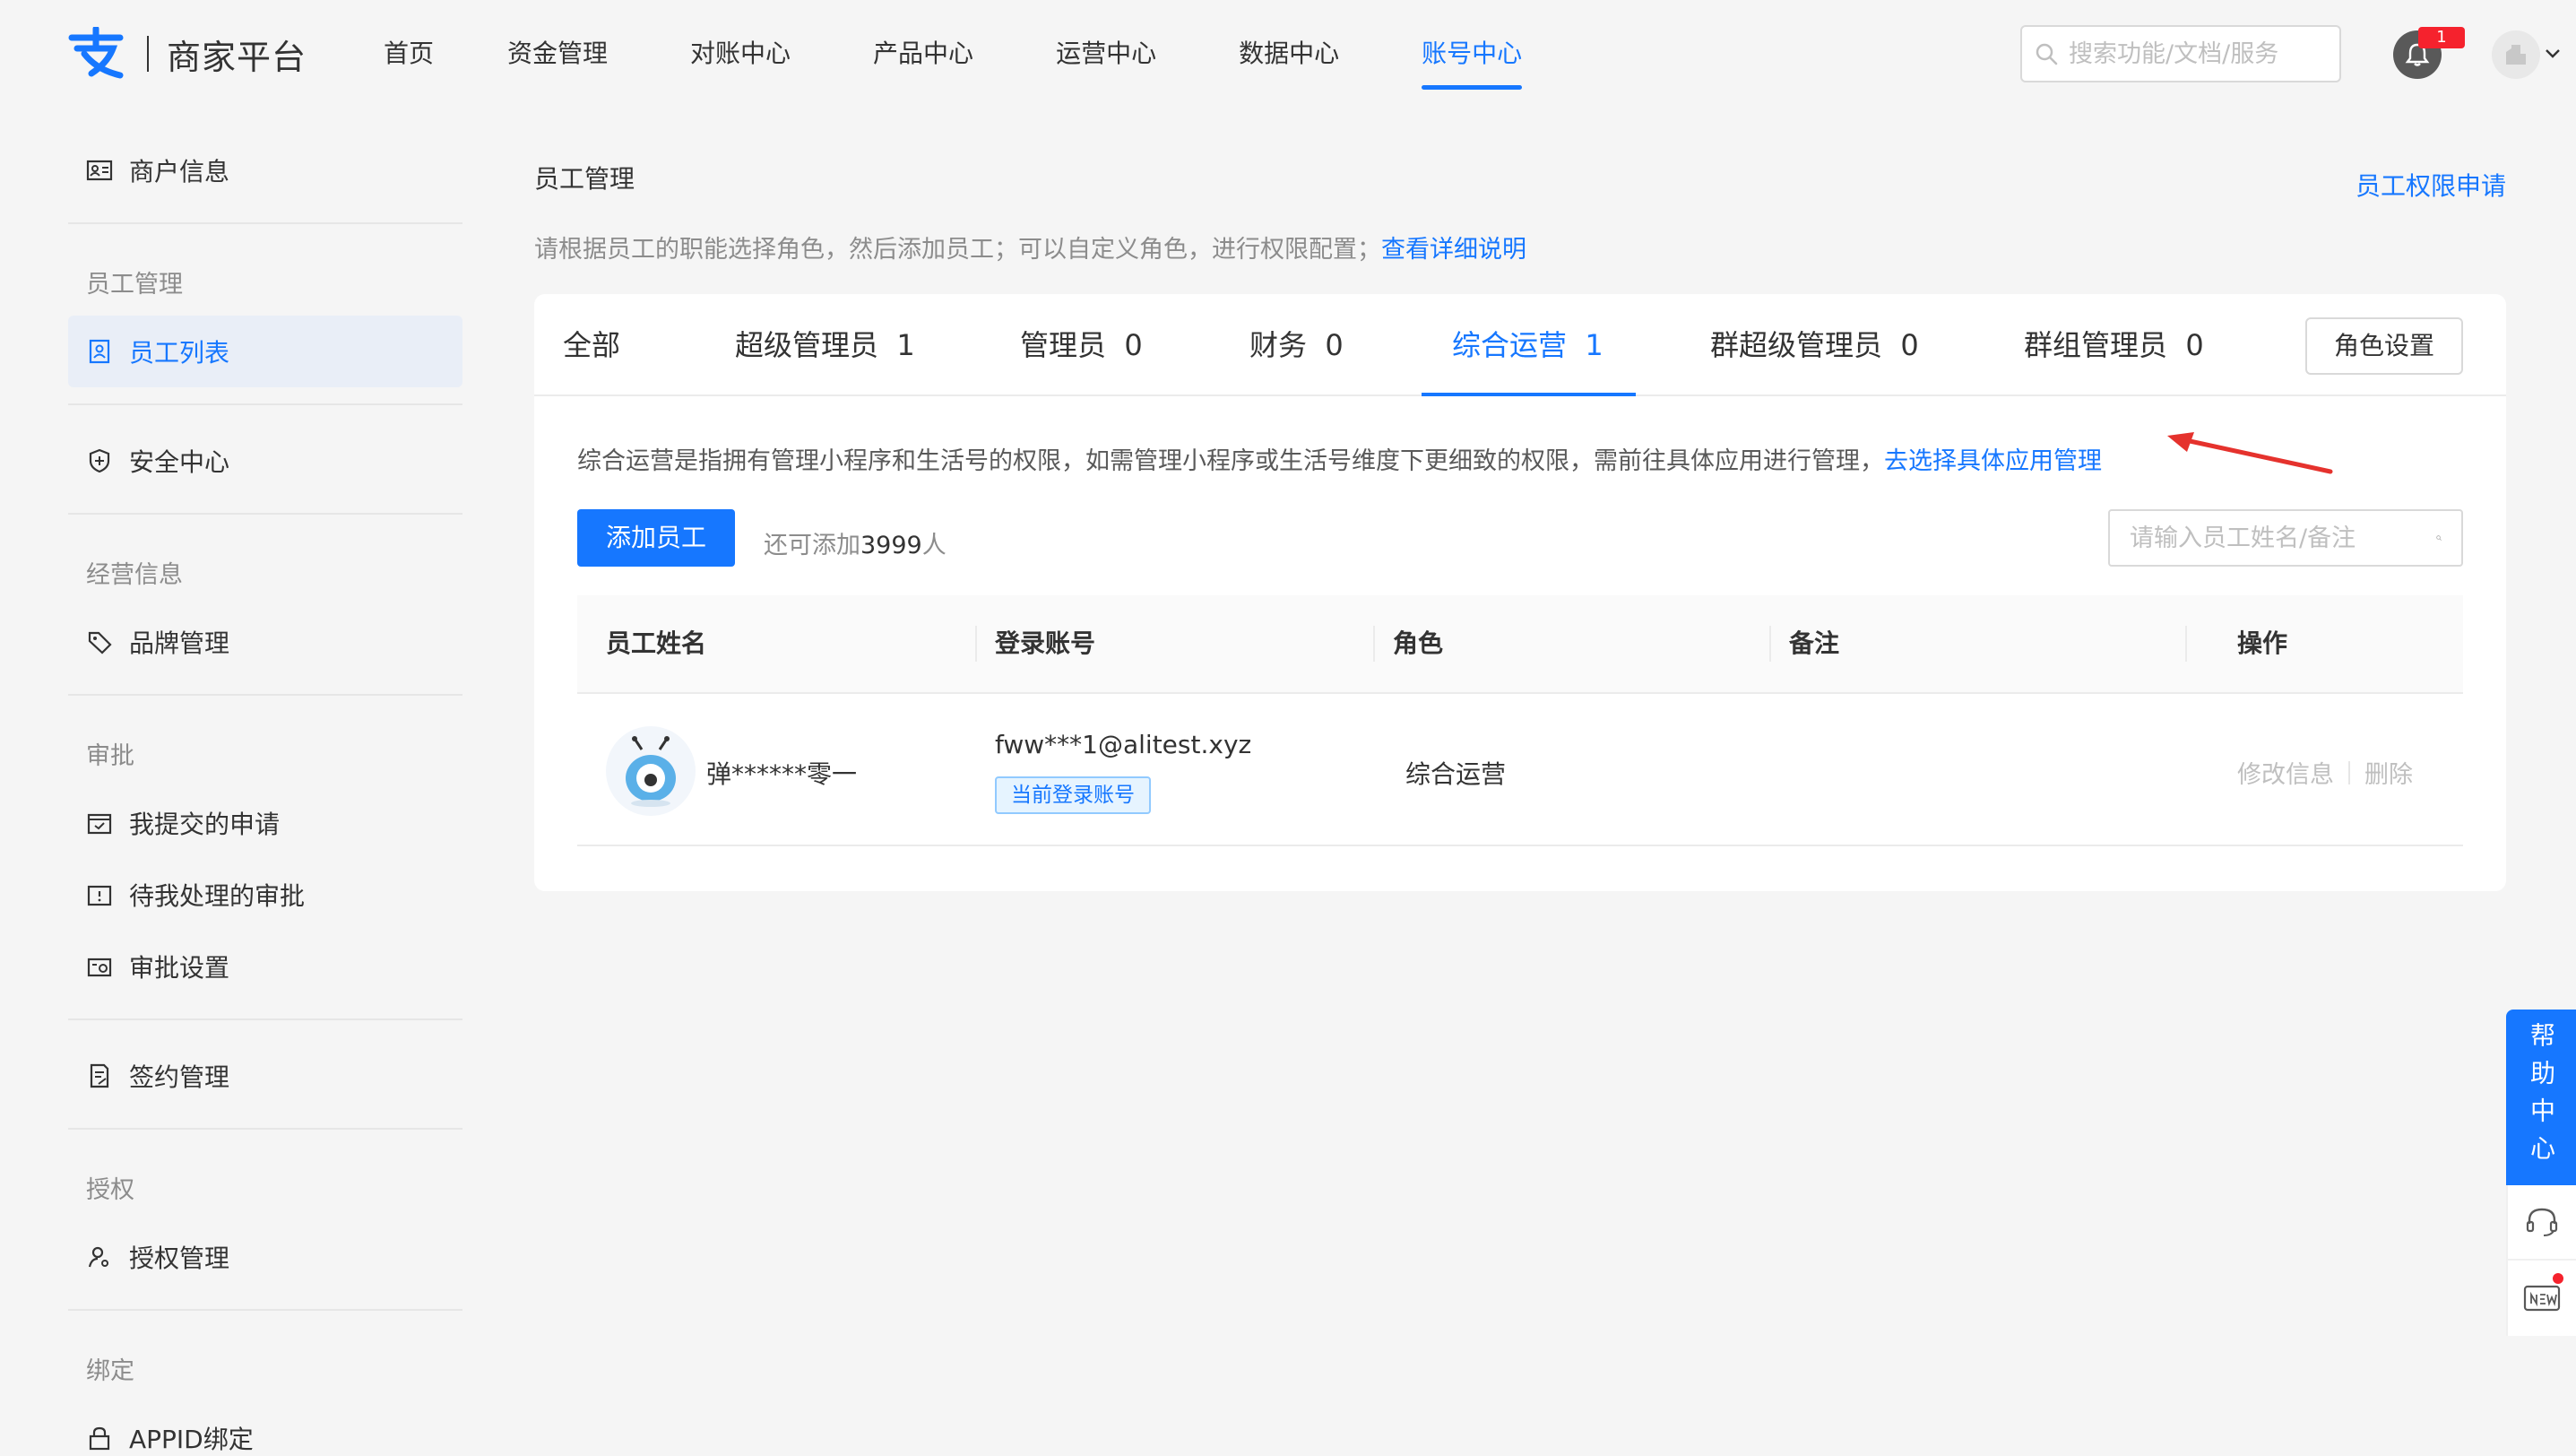 Image resolution: width=2576 pixels, height=1456 pixels. Describe the element at coordinates (265, 461) in the screenshot. I see `sidebar-item-security: 安全中心` at that location.